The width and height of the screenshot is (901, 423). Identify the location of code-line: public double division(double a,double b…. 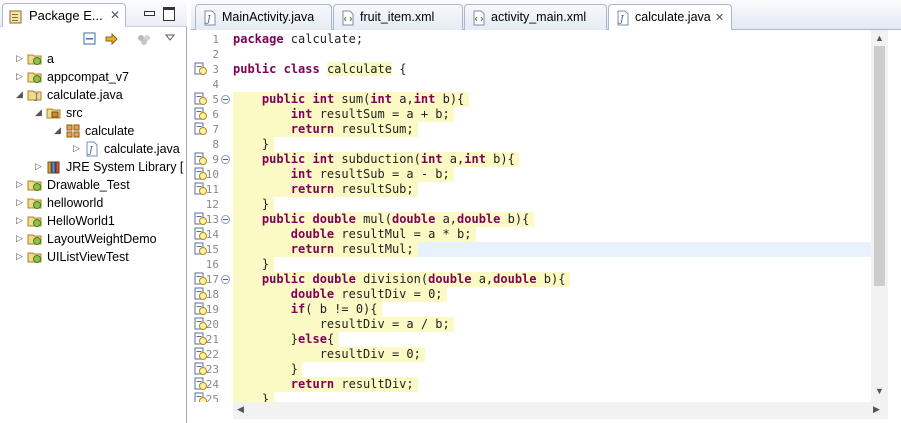
(401, 279).